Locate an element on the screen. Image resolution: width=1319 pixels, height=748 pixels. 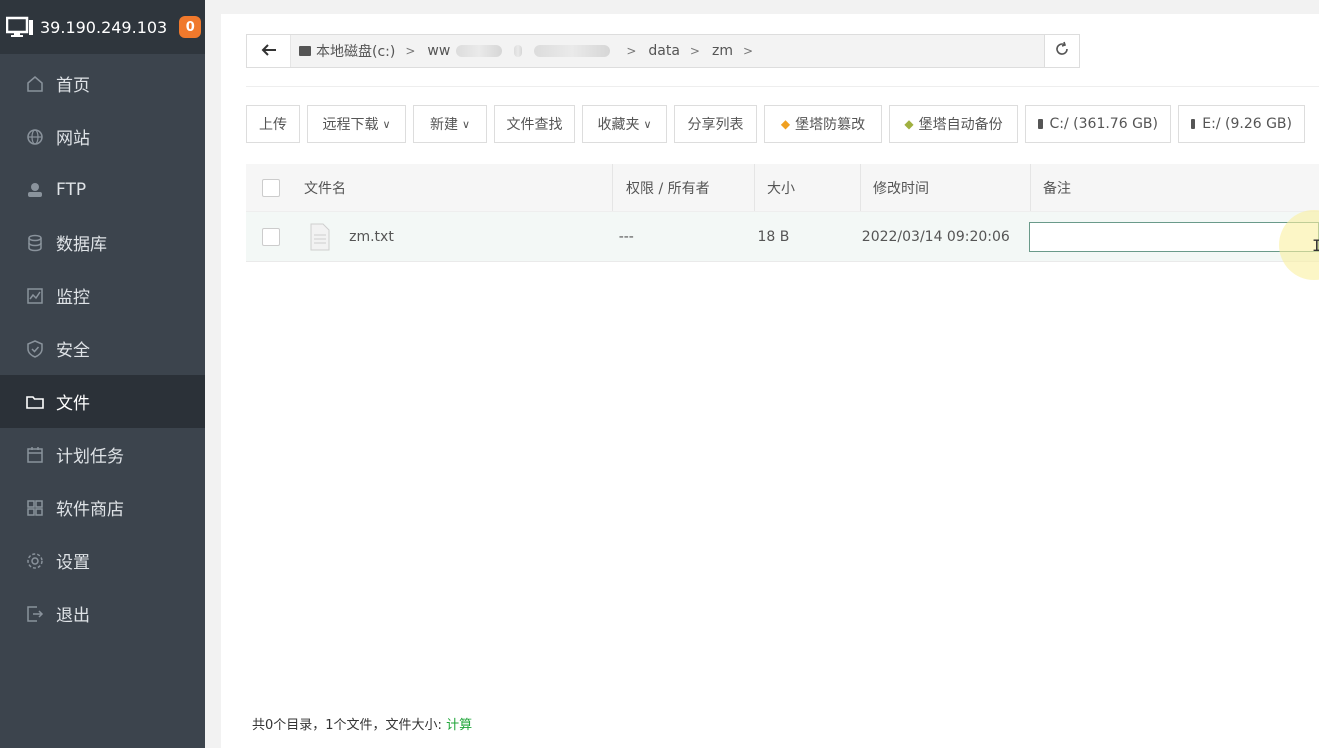
auto-backup-label: 堡塔自动备份 is located at coordinates (960, 125).